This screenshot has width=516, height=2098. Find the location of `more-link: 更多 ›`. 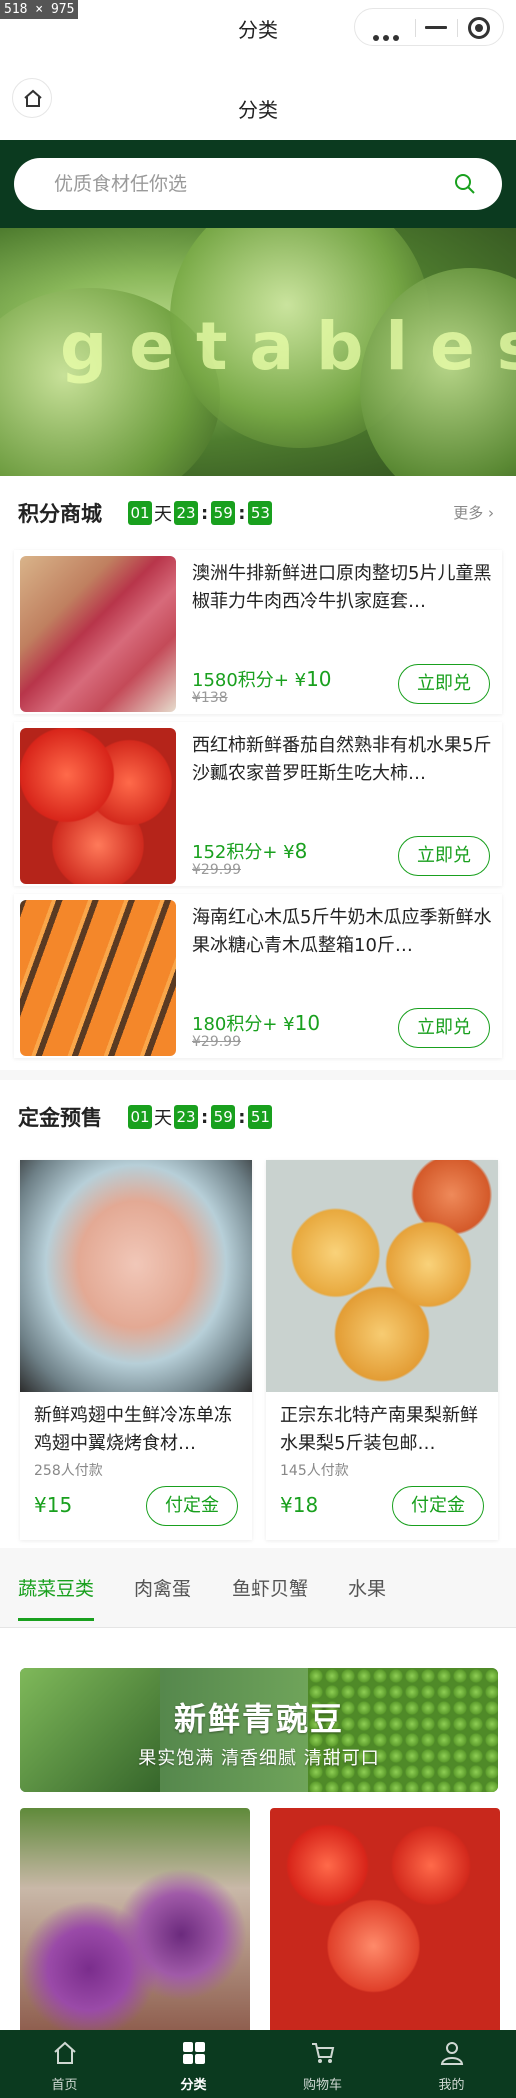

more-link: 更多 › is located at coordinates (473, 512).